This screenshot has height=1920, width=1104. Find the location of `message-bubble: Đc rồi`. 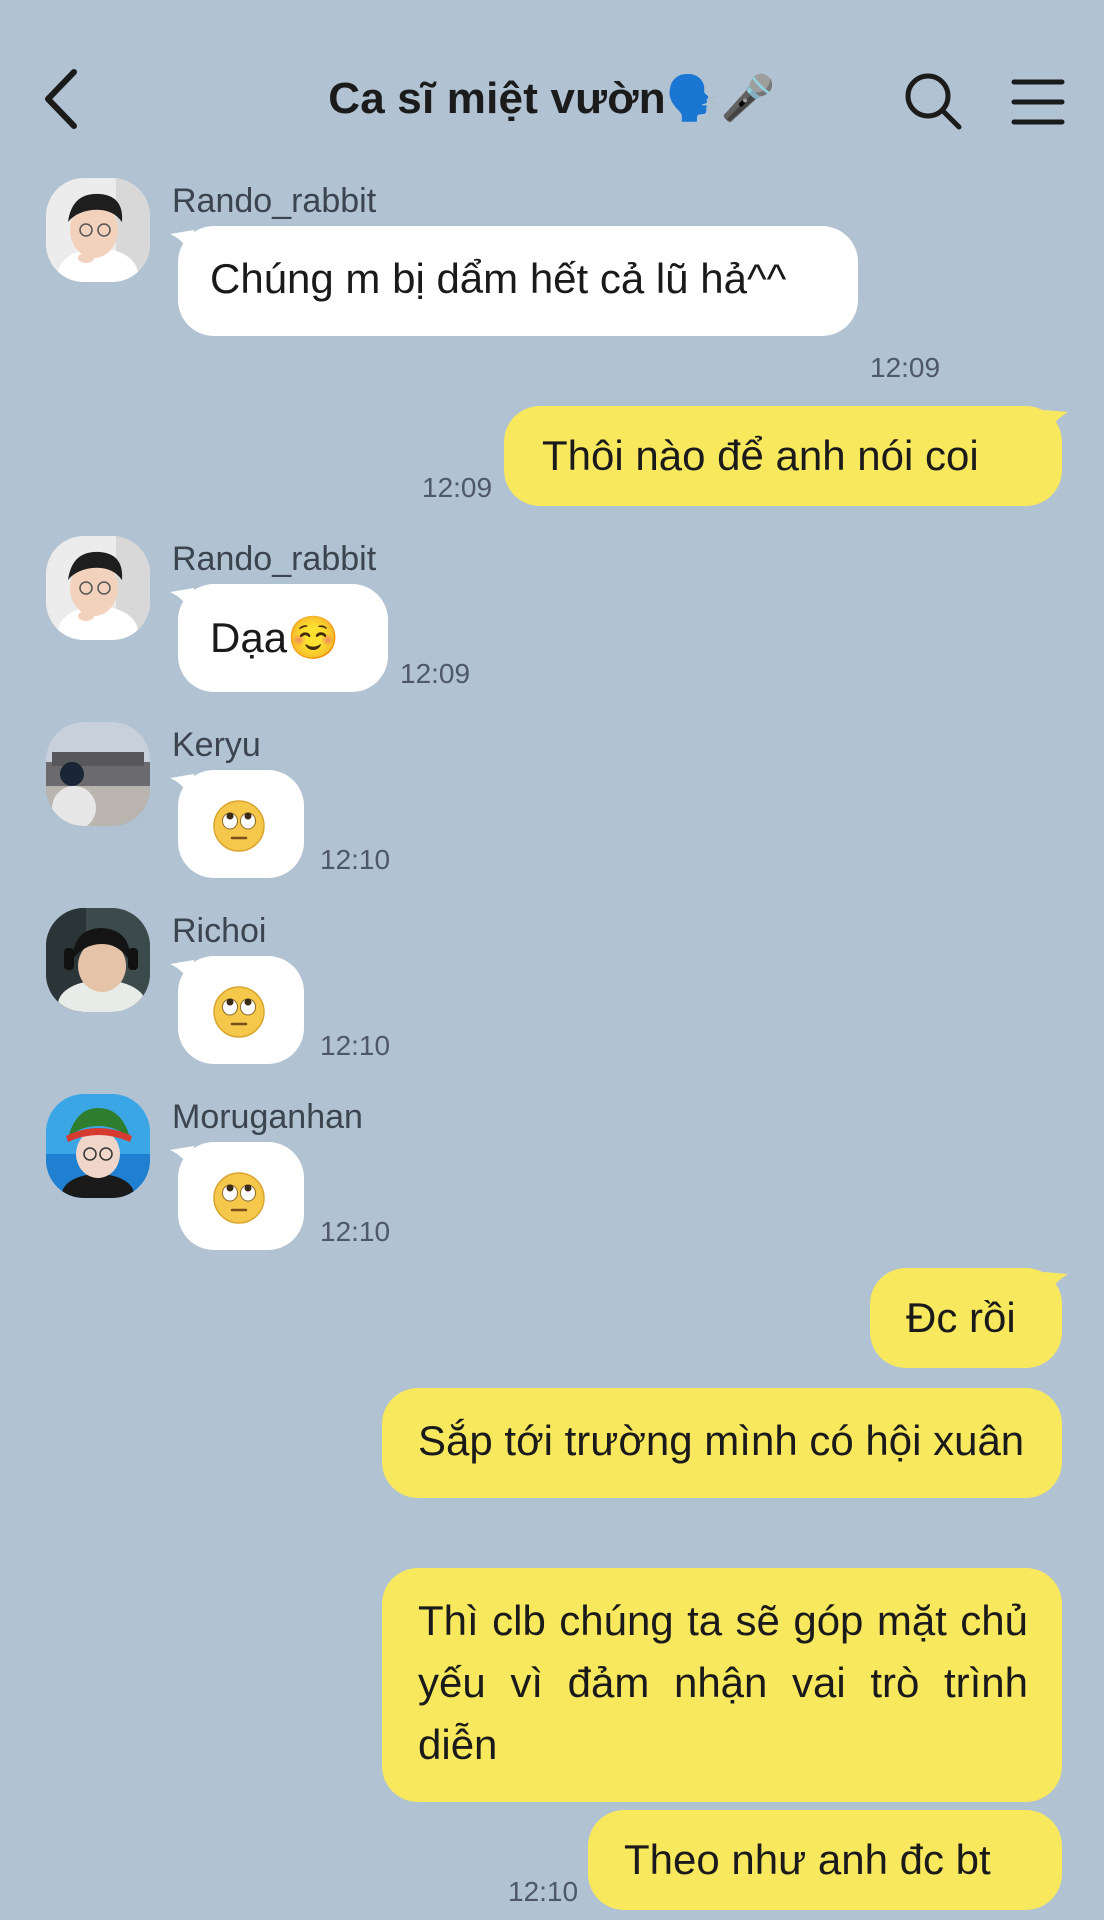

message-bubble: Đc rồi is located at coordinates (966, 1318).